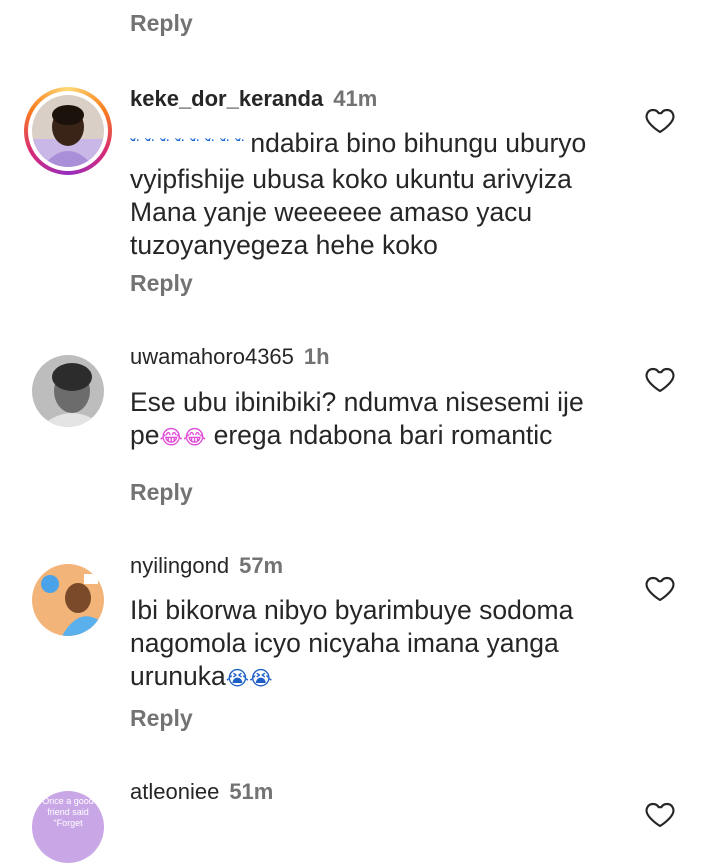 This screenshot has height=863, width=720. I want to click on comment-time: 1h, so click(316, 356).